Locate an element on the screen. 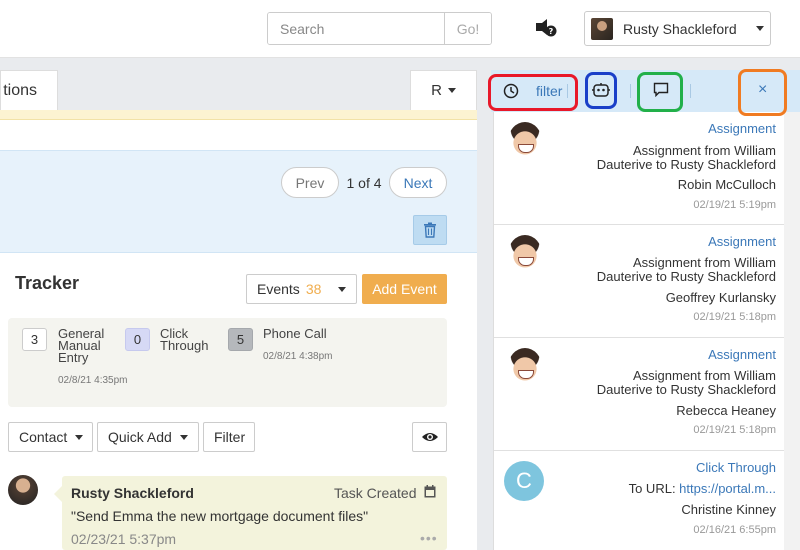 This screenshot has width=800, height=550. page-info: 1 of 4 is located at coordinates (364, 182).